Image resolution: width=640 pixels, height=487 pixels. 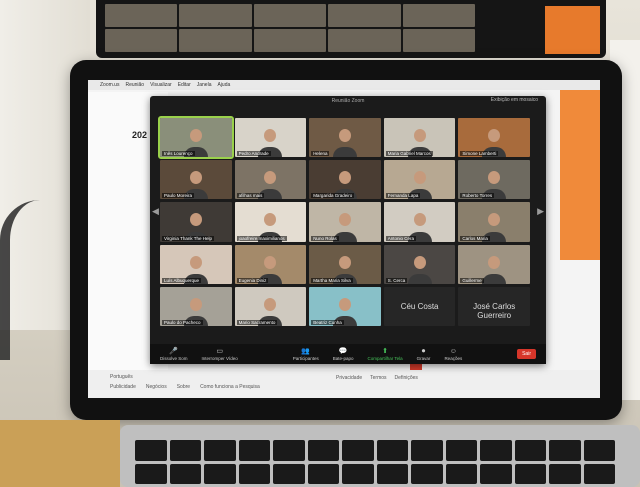 I want to click on footer-language: Português, so click(x=121, y=377).